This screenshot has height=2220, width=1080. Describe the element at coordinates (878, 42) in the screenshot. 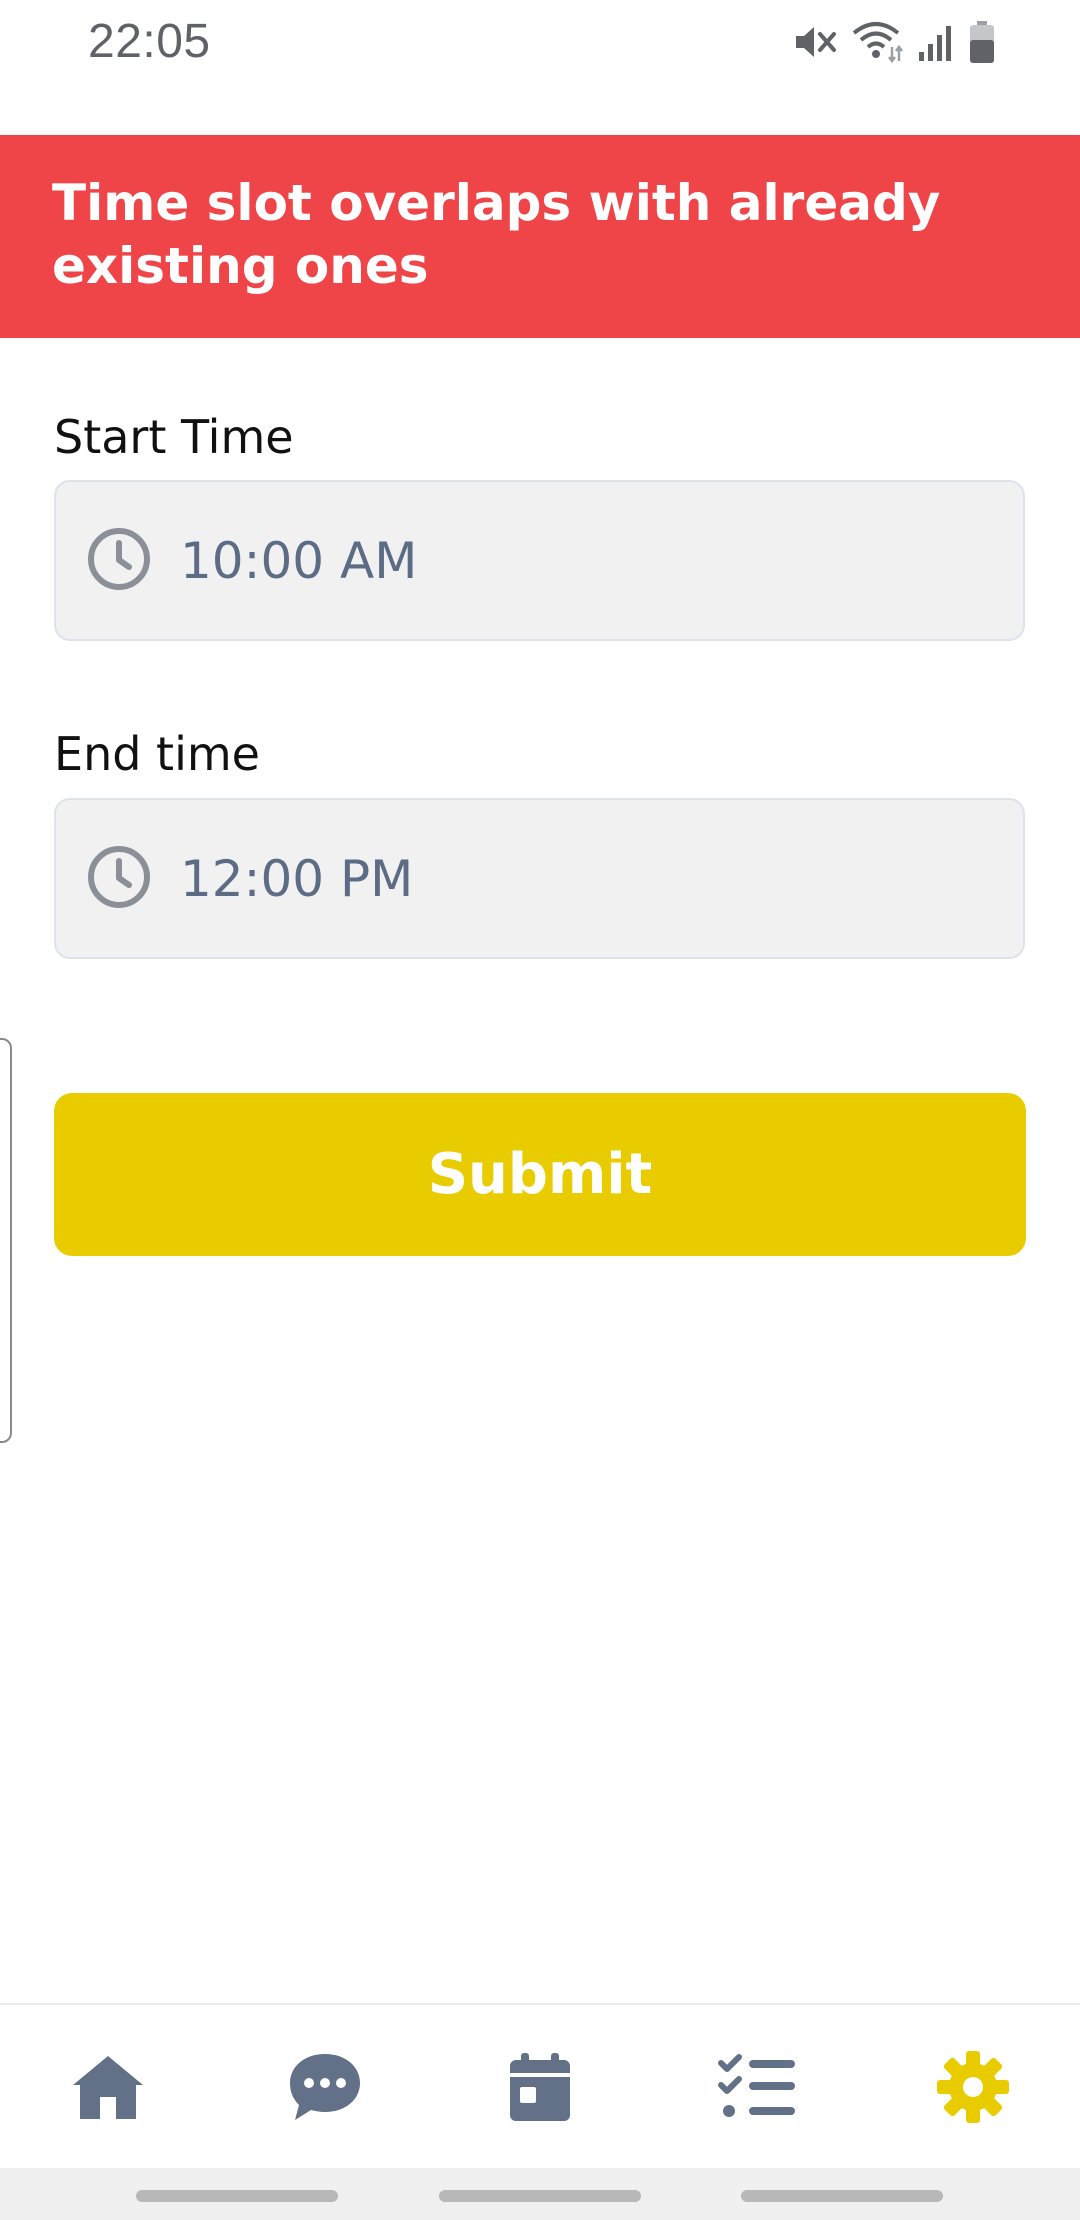

I see `wifi-icon` at that location.